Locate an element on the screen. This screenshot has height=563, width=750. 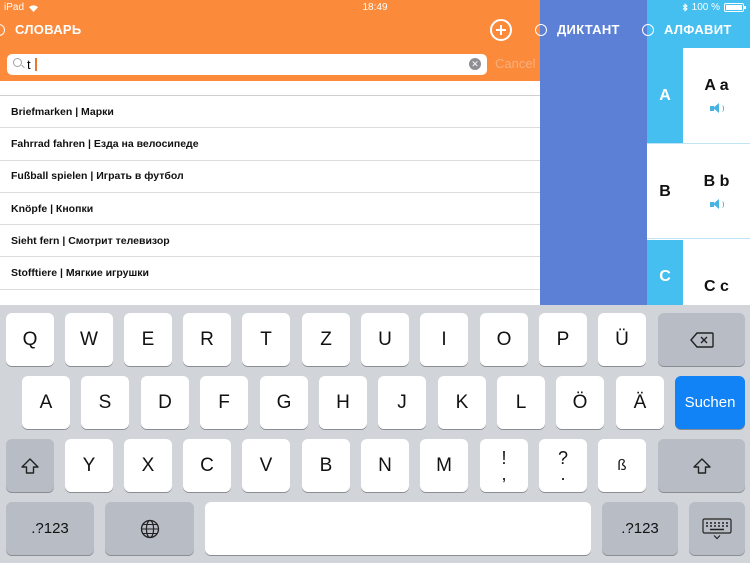
key-m: M is located at coordinates (444, 465).